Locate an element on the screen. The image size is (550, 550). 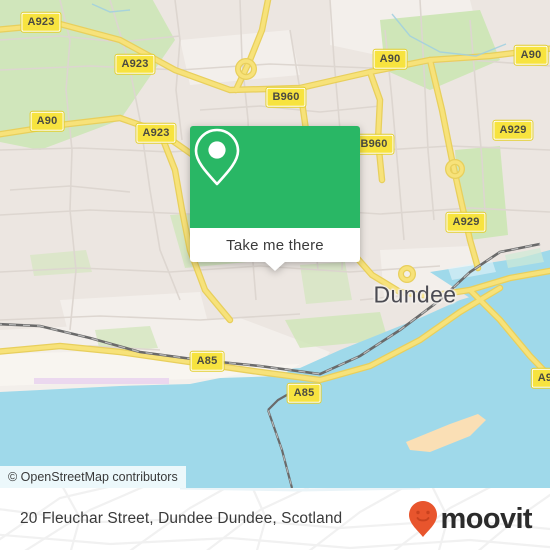
road-shield-a90-5: A90 is located at coordinates (531, 55).